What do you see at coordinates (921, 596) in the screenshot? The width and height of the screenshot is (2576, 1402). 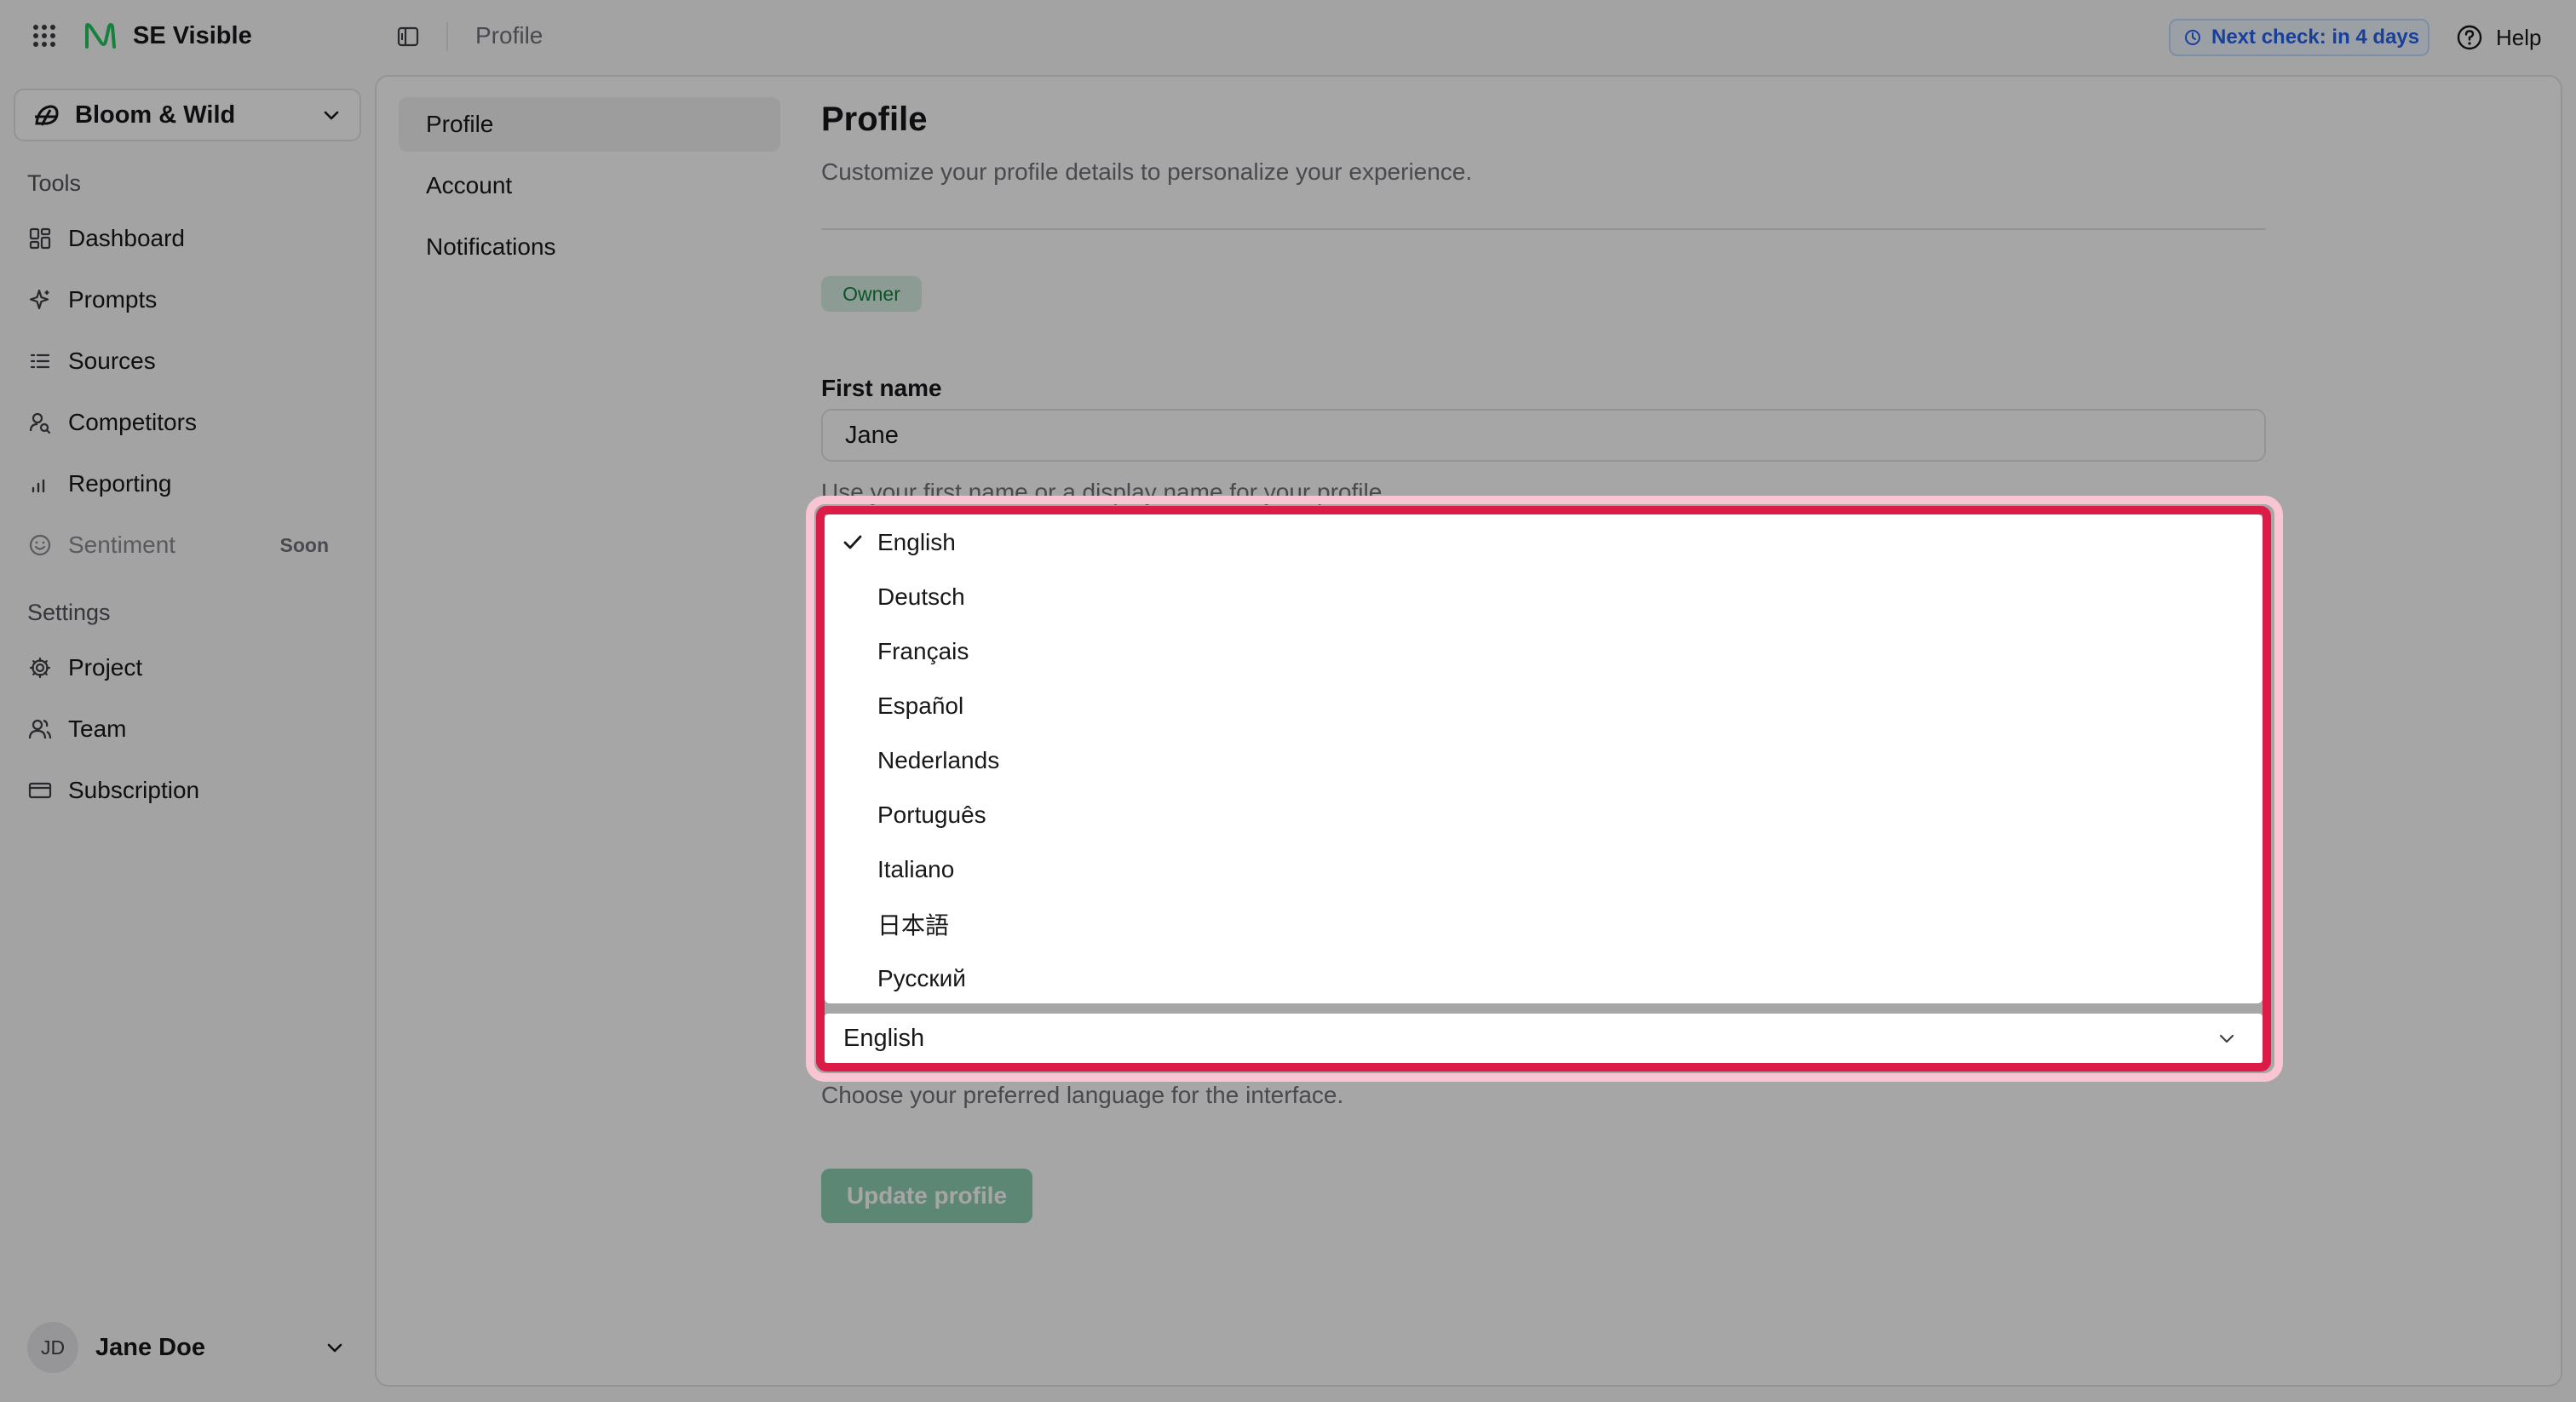 I see `option-label: Deutsch` at bounding box center [921, 596].